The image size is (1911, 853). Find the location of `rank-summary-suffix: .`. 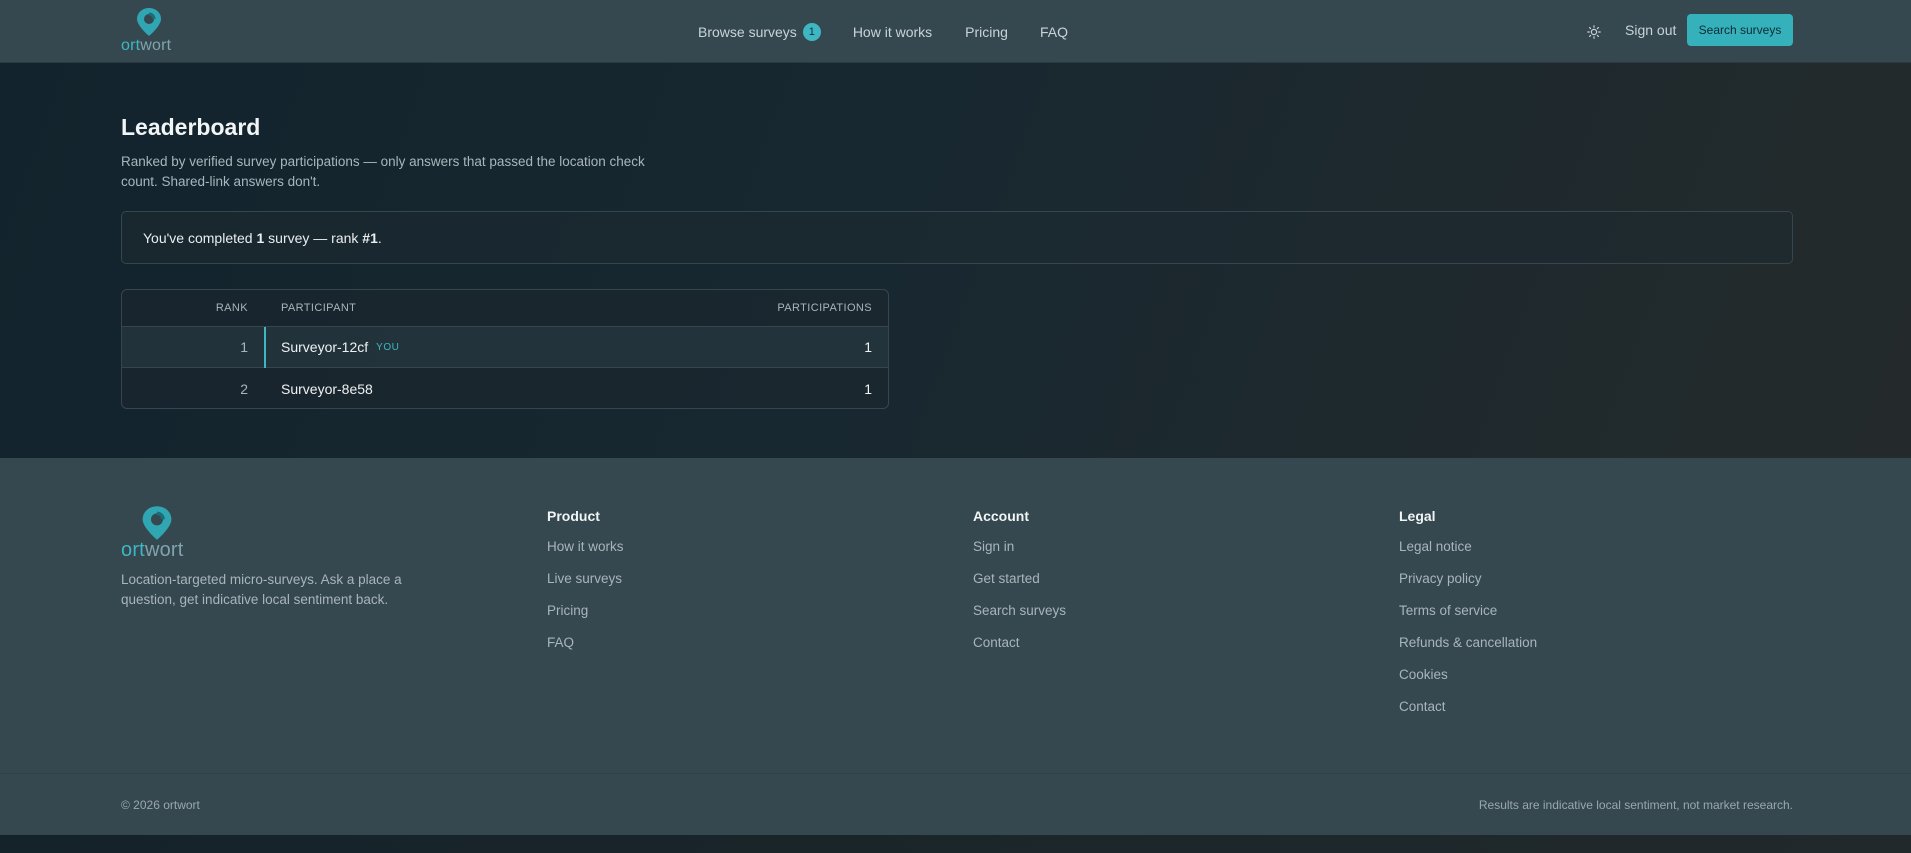

rank-summary-suffix: . is located at coordinates (379, 237).